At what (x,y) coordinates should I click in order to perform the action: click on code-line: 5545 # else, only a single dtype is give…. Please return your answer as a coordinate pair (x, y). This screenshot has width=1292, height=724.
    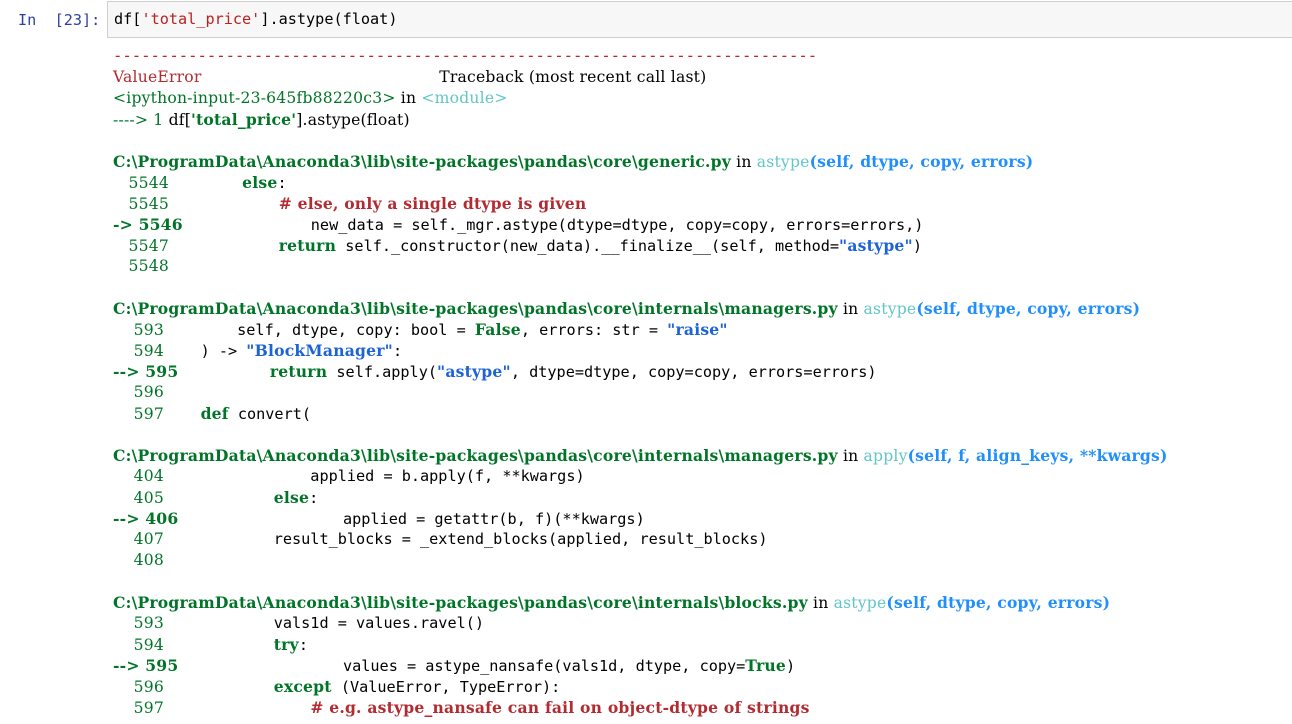
    Looking at the image, I should click on (350, 203).